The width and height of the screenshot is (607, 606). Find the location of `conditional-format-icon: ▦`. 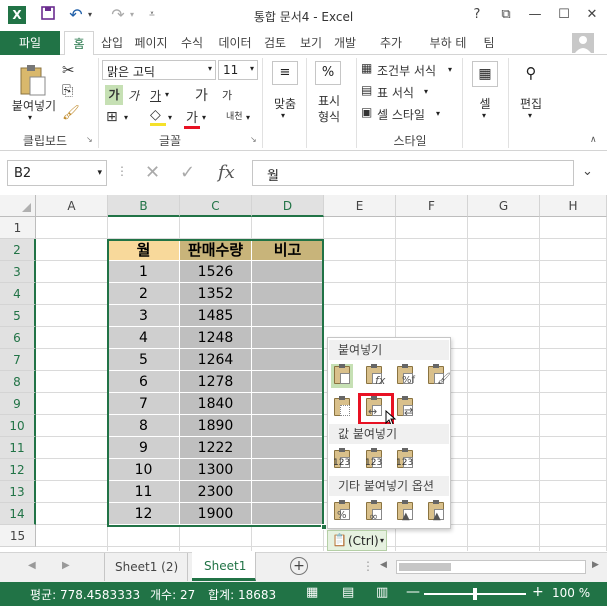

conditional-format-icon: ▦ is located at coordinates (366, 68).